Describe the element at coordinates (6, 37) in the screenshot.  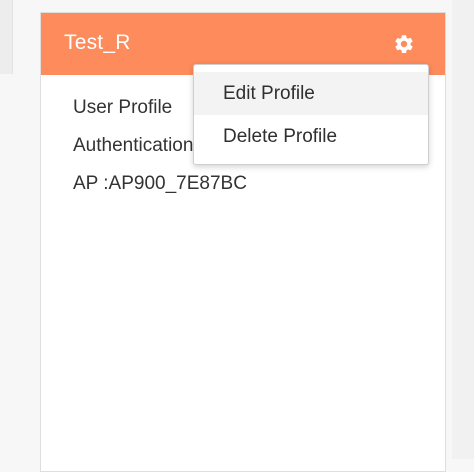
I see `left-panel-edge` at that location.